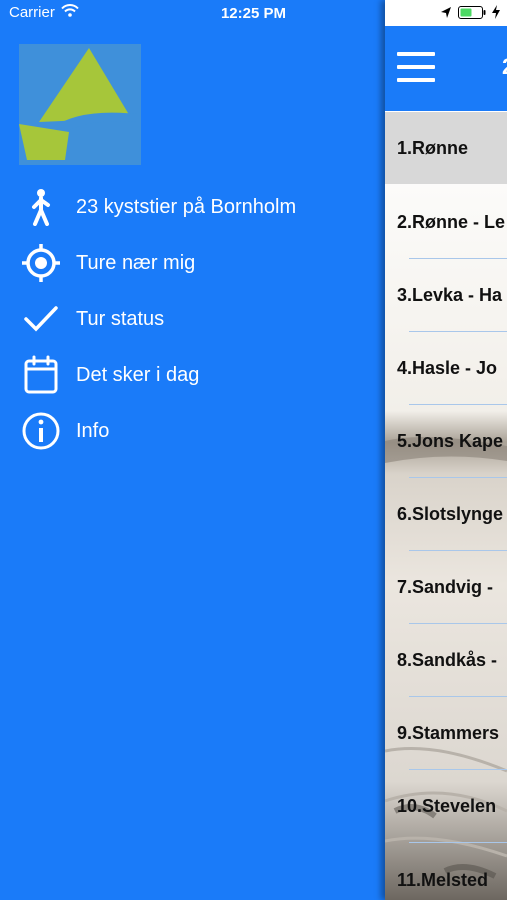 The width and height of the screenshot is (507, 900). I want to click on battery-icon, so click(473, 15).